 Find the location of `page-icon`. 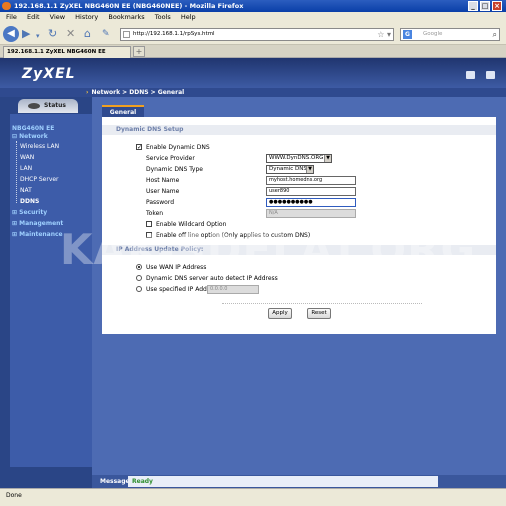

page-icon is located at coordinates (126, 34).